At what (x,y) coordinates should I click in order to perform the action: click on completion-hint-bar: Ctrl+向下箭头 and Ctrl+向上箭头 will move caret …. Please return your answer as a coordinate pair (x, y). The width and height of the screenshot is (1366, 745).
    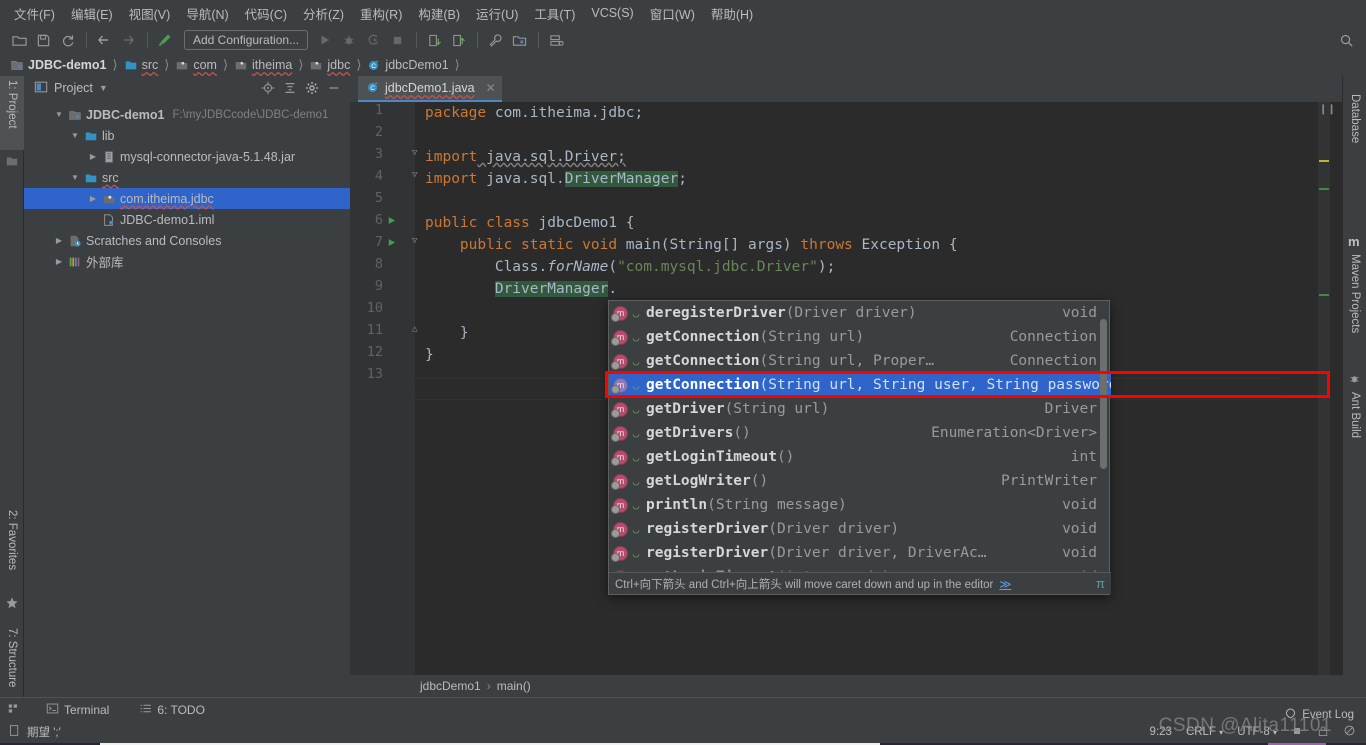
    Looking at the image, I should click on (860, 583).